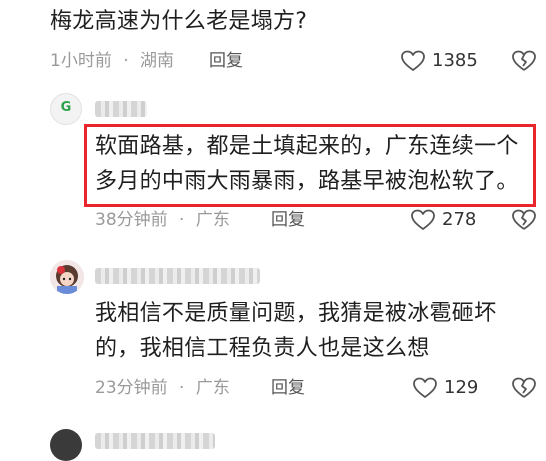 The width and height of the screenshot is (546, 461). What do you see at coordinates (459, 219) in the screenshot?
I see `comment-like-count: 278` at bounding box center [459, 219].